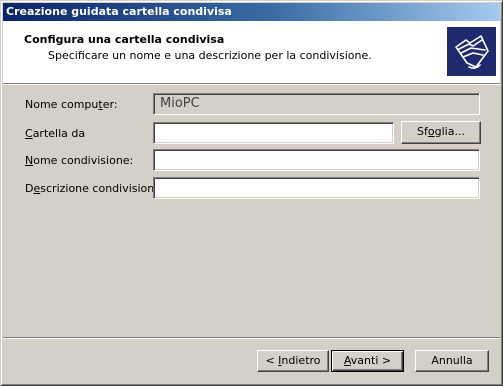 This screenshot has height=386, width=503. What do you see at coordinates (119, 11) in the screenshot?
I see `window-title: Creazione guidata cartella condivisa` at bounding box center [119, 11].